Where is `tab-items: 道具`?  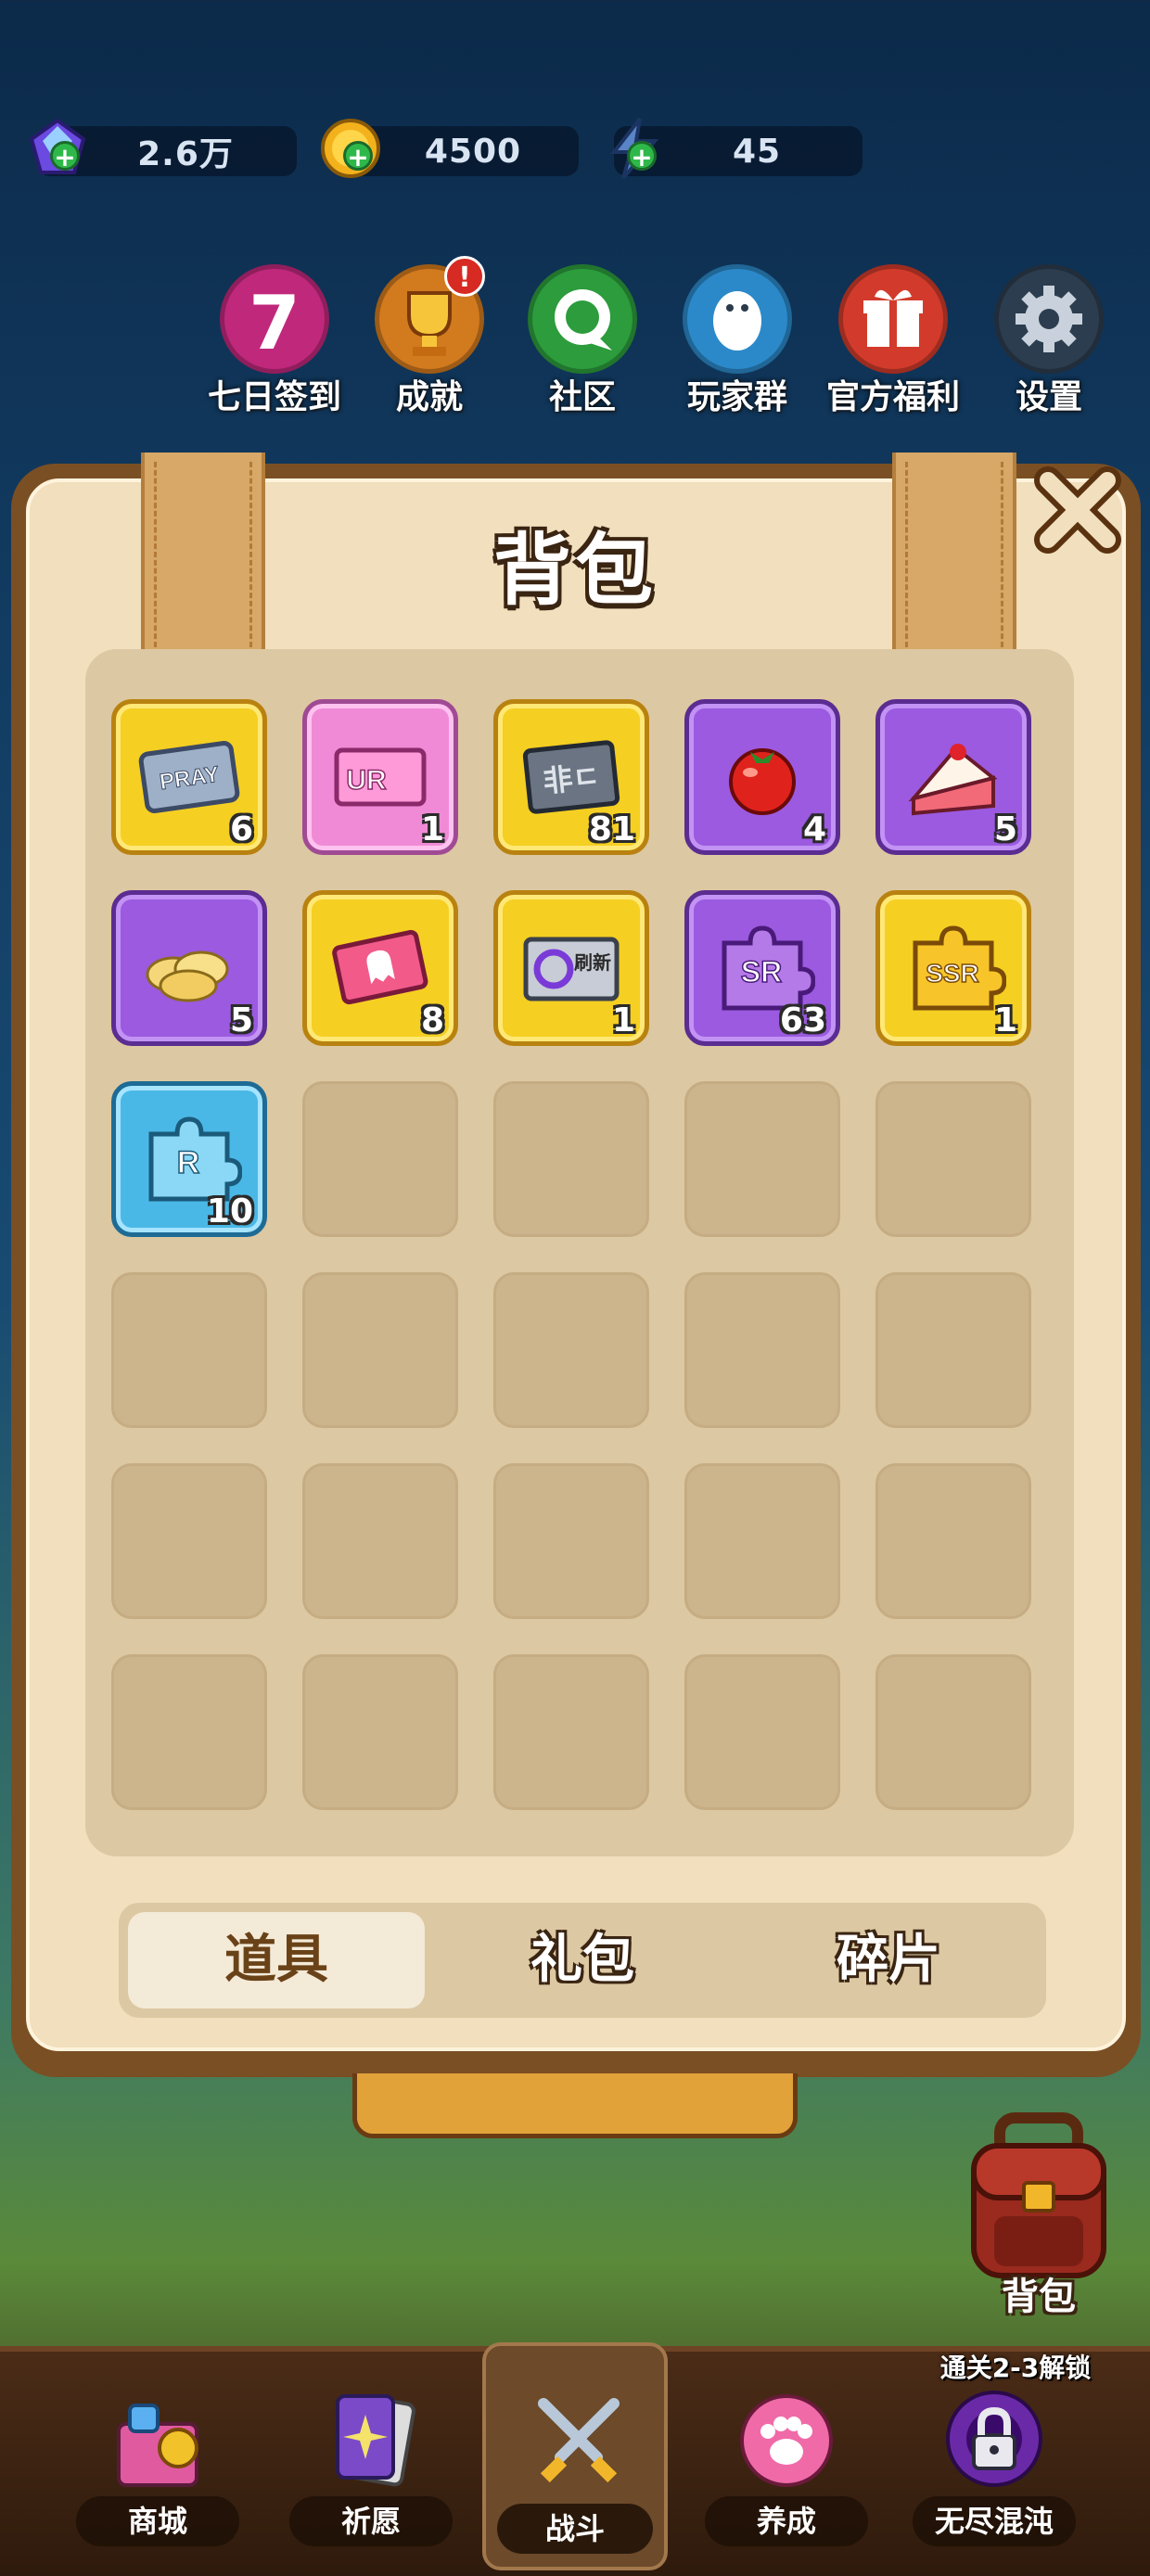 tab-items: 道具 is located at coordinates (276, 1960).